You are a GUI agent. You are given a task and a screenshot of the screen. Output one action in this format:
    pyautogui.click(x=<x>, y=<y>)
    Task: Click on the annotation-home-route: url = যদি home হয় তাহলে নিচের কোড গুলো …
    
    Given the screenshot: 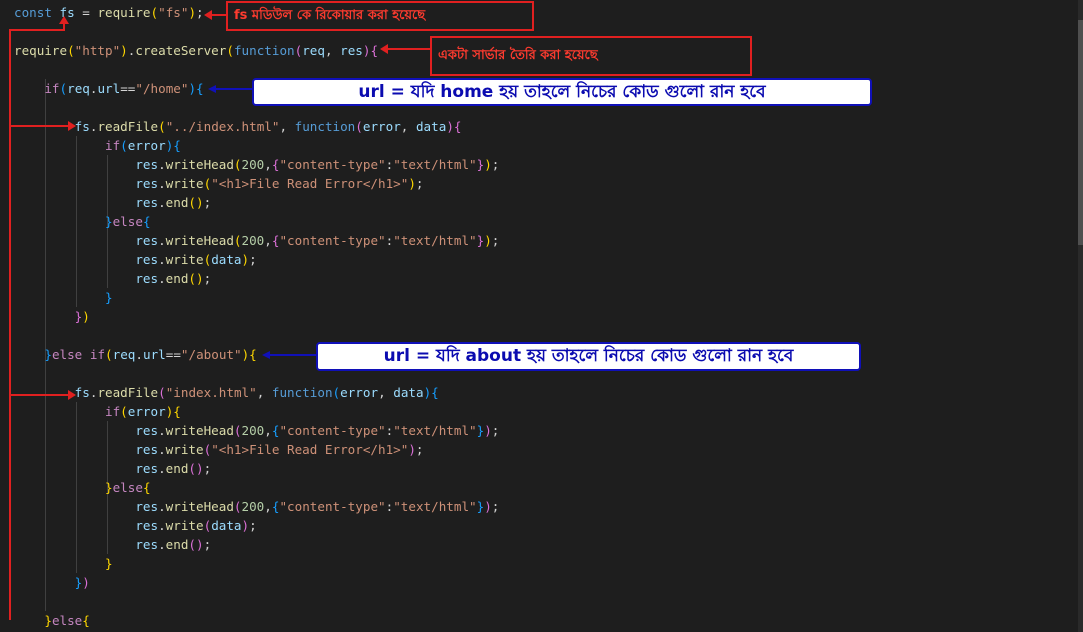 What is the action you would take?
    pyautogui.click(x=562, y=92)
    